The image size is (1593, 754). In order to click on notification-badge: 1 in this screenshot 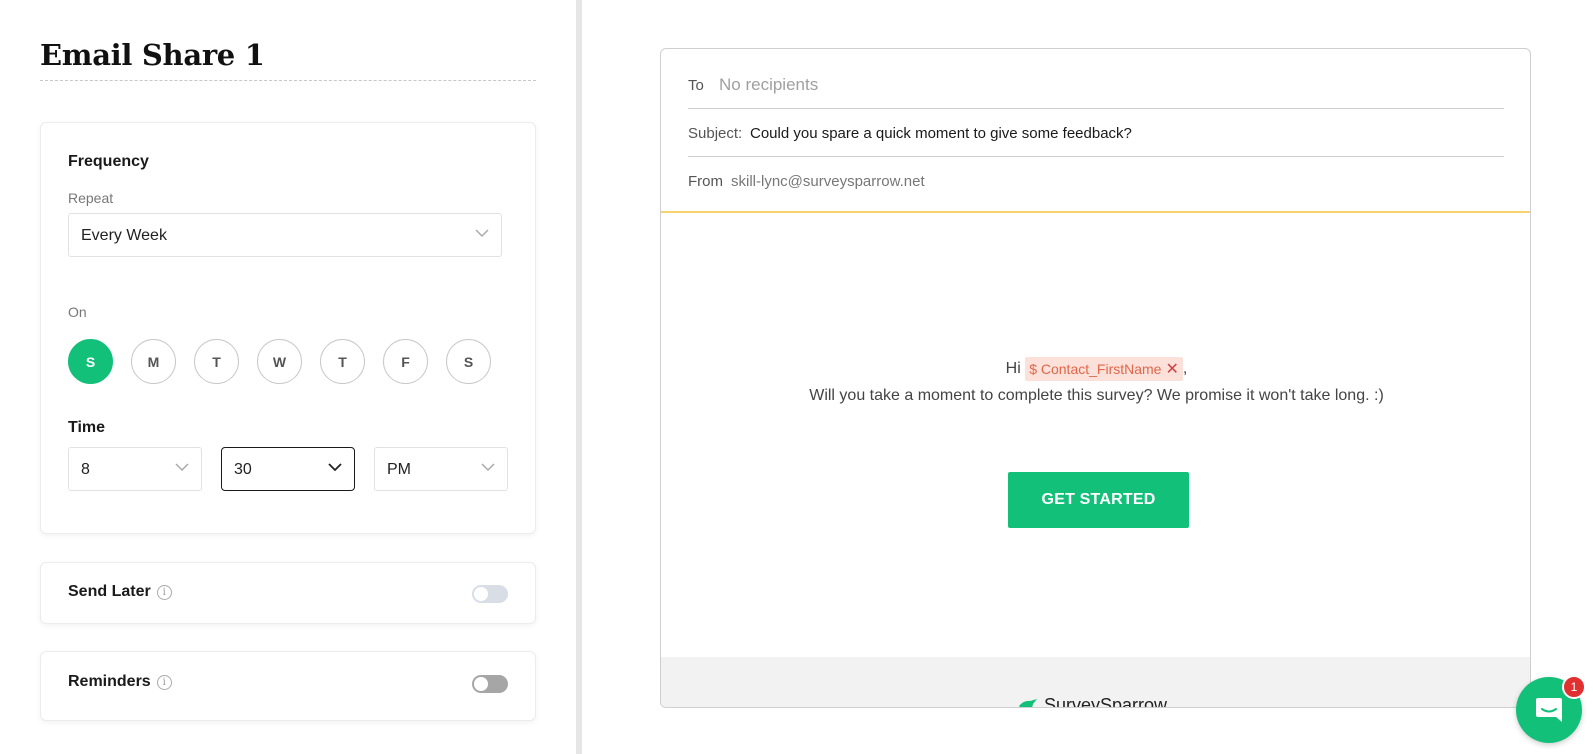, I will do `click(1574, 687)`.